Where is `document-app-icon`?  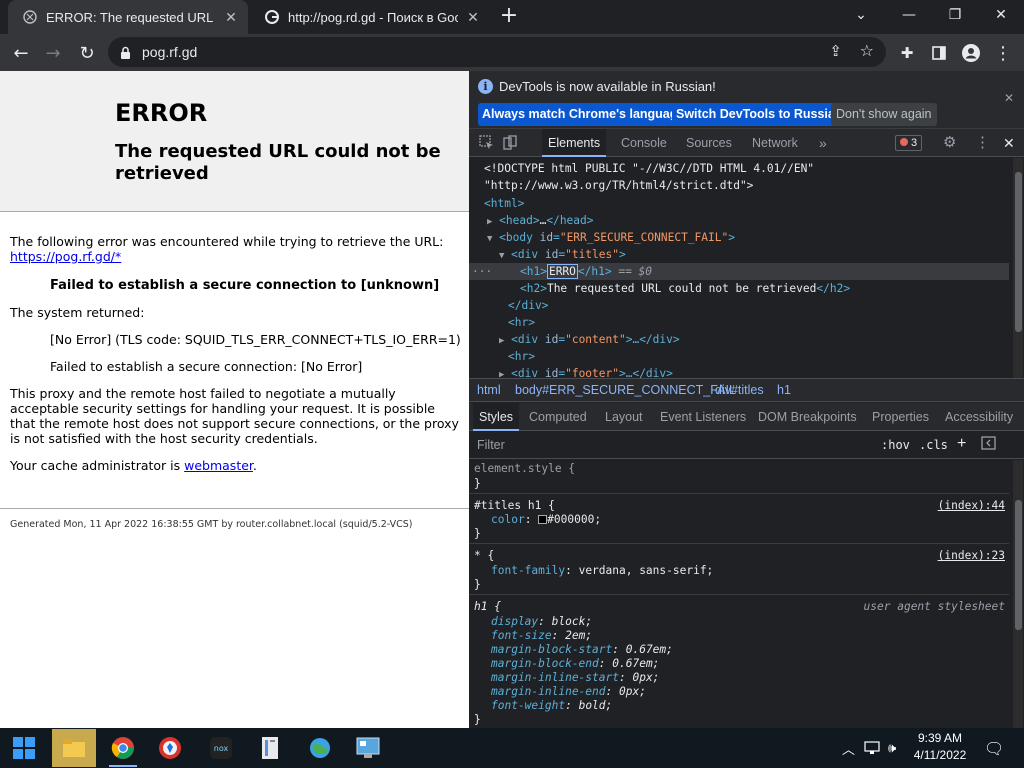
document-app-icon is located at coordinates (270, 748).